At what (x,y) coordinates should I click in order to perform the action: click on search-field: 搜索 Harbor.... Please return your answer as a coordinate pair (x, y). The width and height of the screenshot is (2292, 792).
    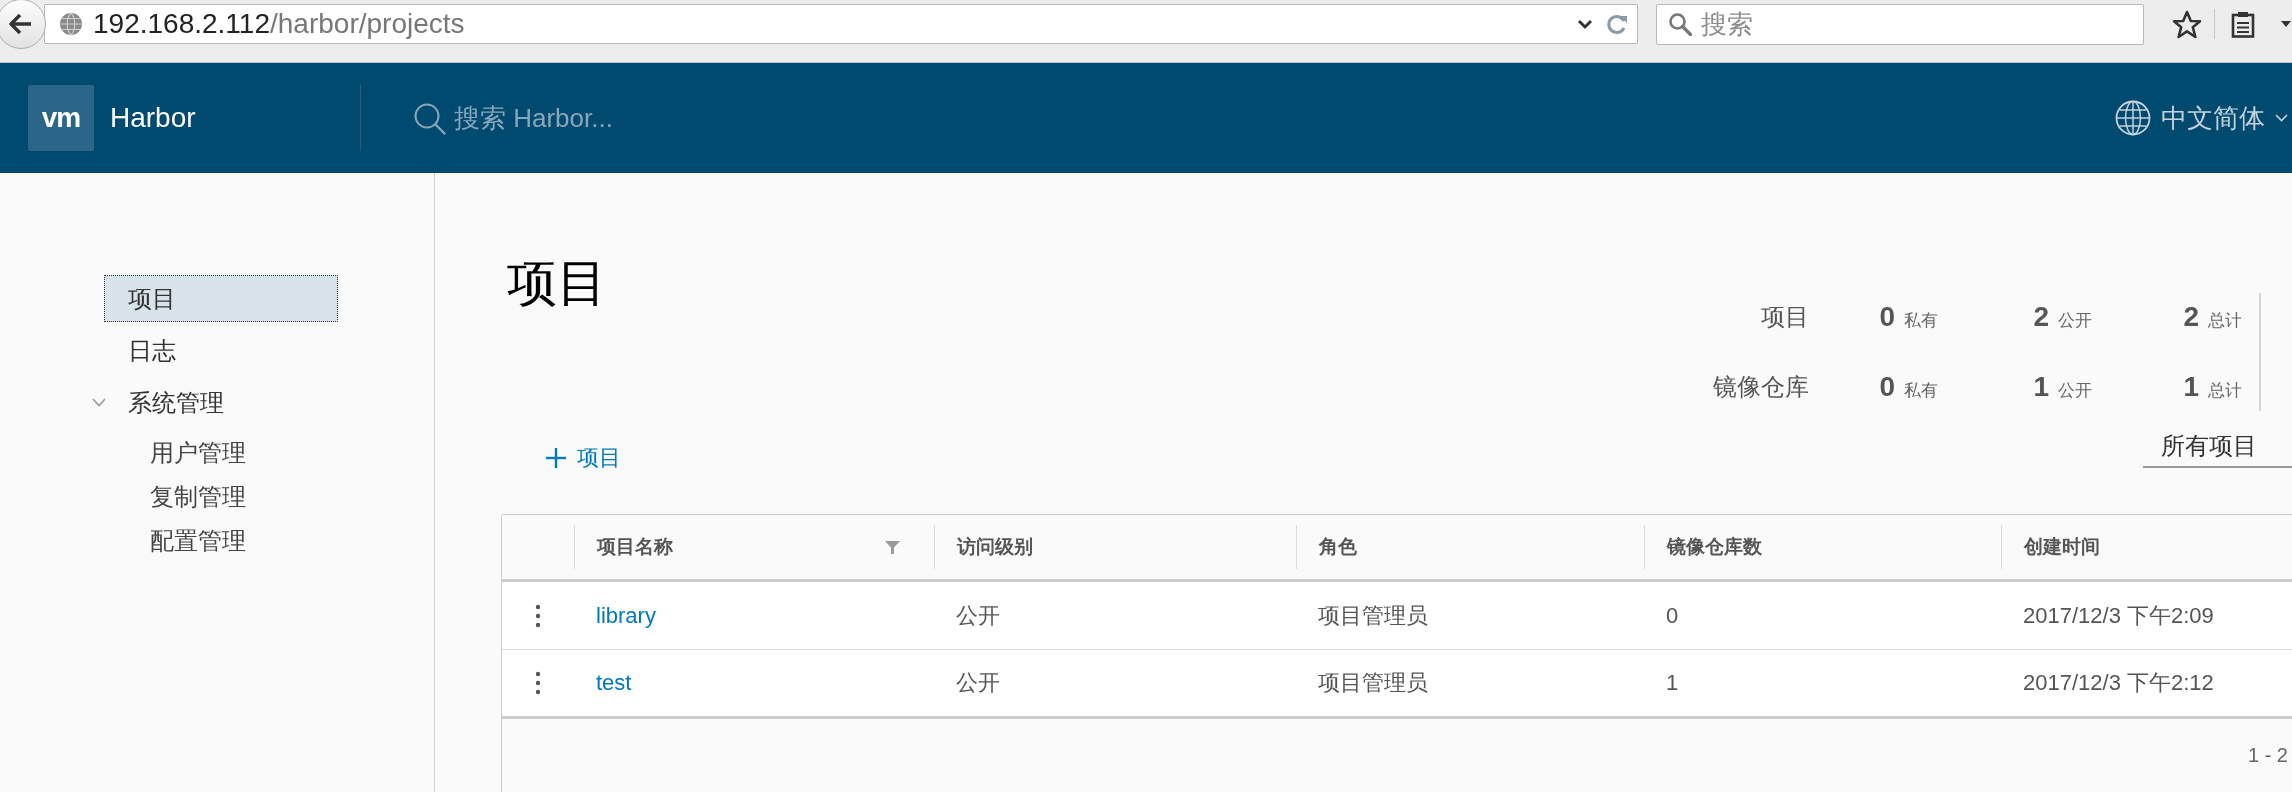
    Looking at the image, I should click on (664, 118).